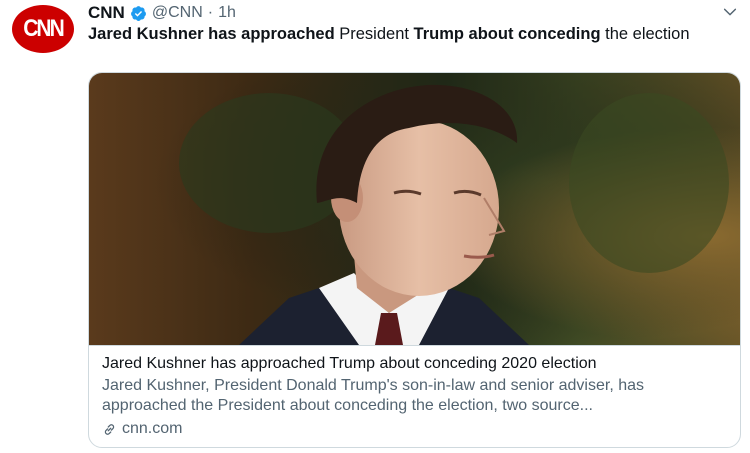 This screenshot has width=750, height=453. I want to click on avatar: CNN, so click(43, 29).